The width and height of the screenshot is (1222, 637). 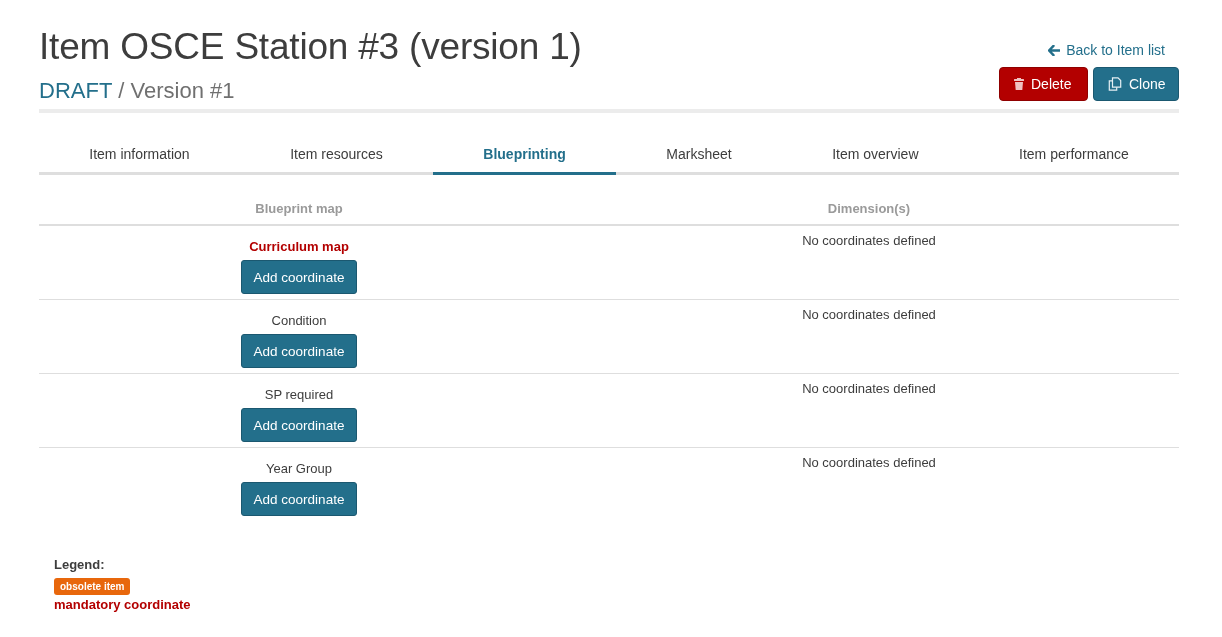 What do you see at coordinates (122, 605) in the screenshot?
I see `legend-text: mandatory coordinate` at bounding box center [122, 605].